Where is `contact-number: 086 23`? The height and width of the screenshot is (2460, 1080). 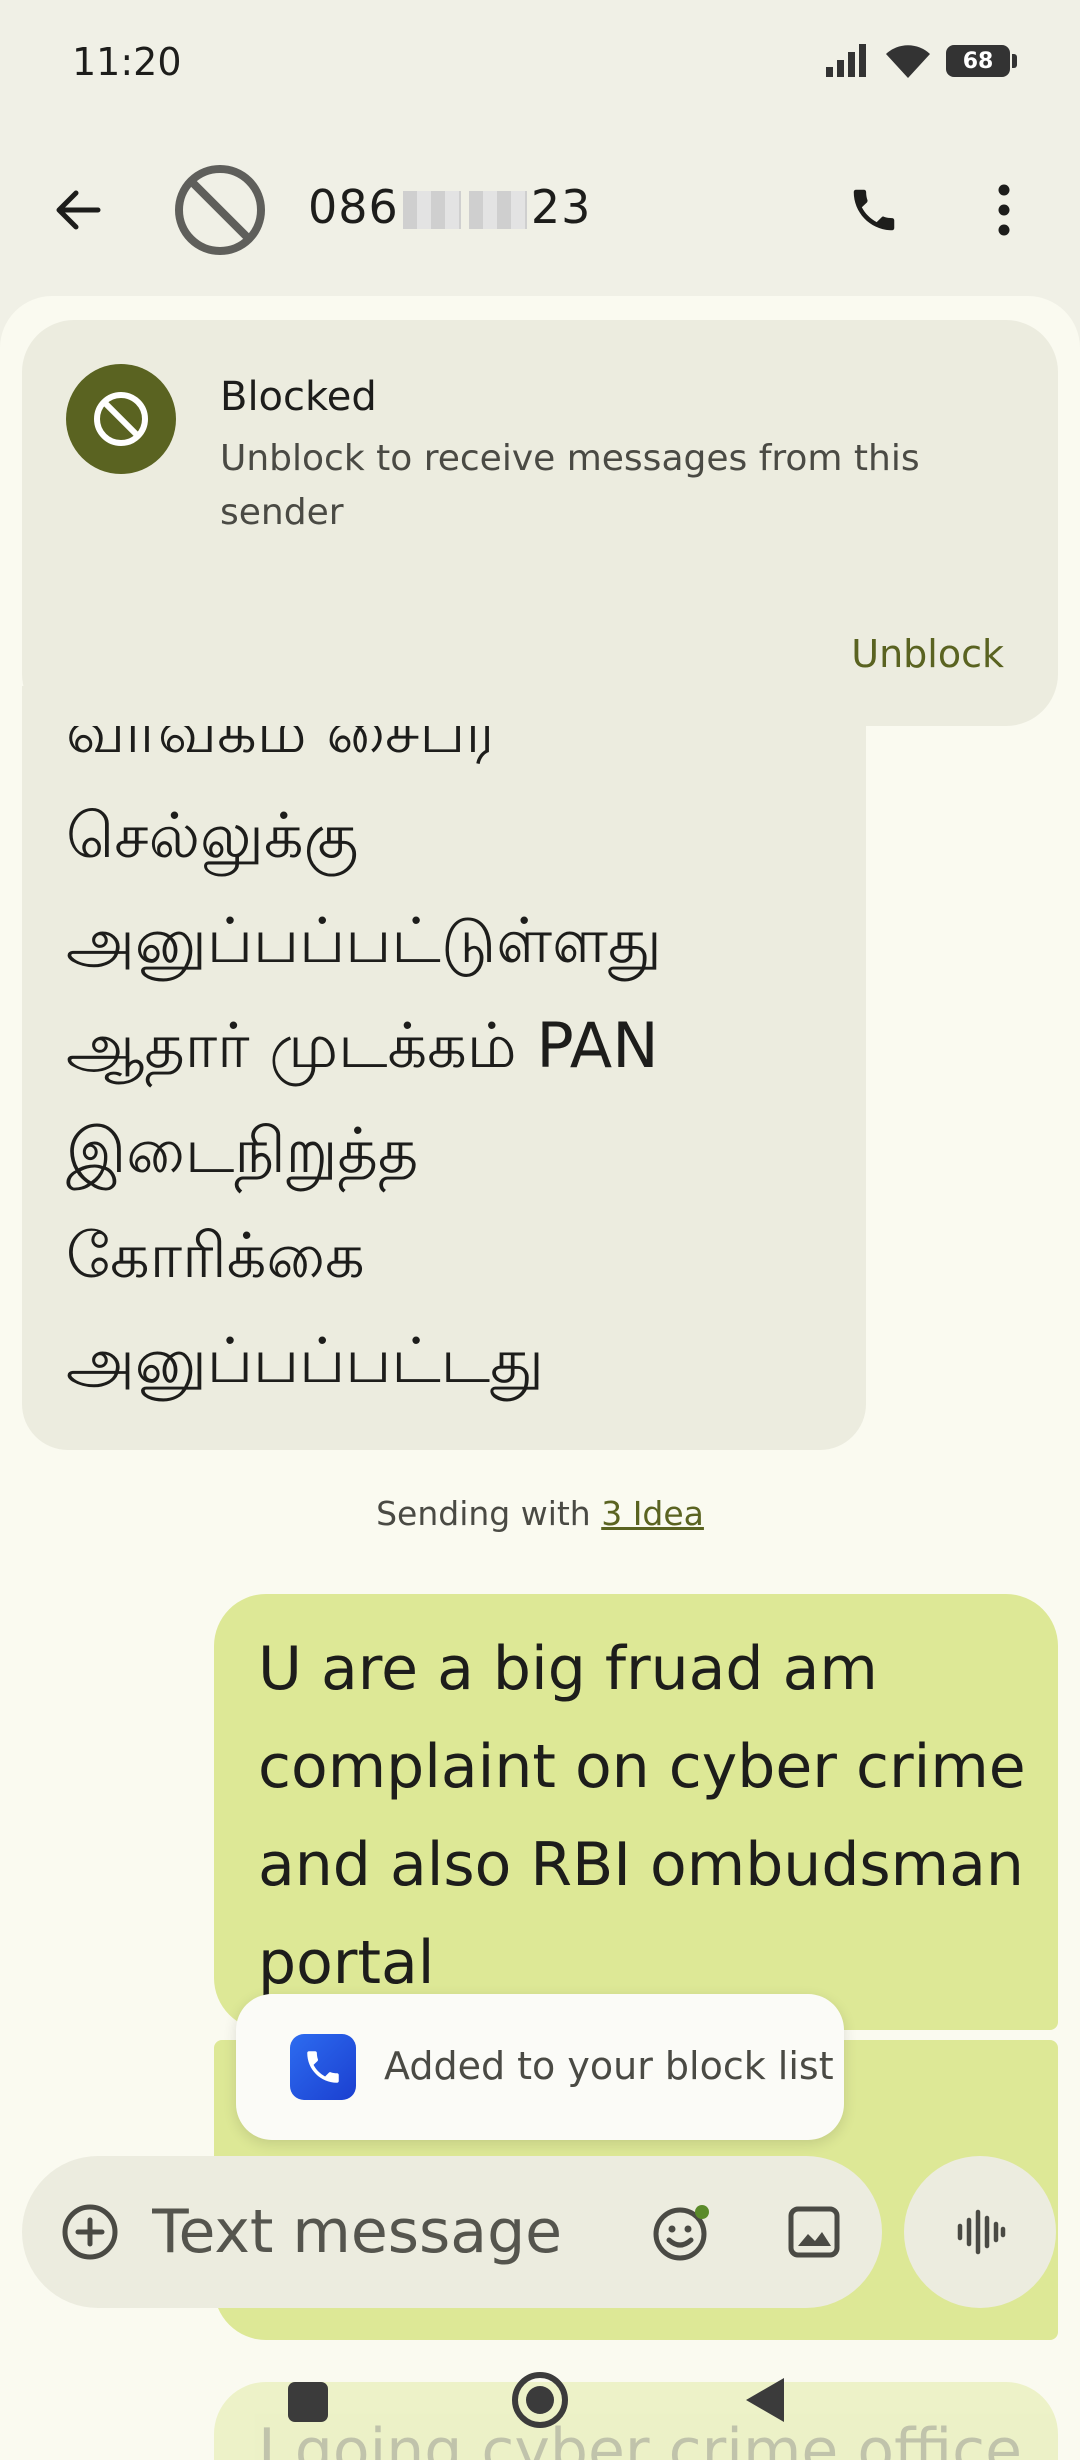 contact-number: 086 23 is located at coordinates (449, 207).